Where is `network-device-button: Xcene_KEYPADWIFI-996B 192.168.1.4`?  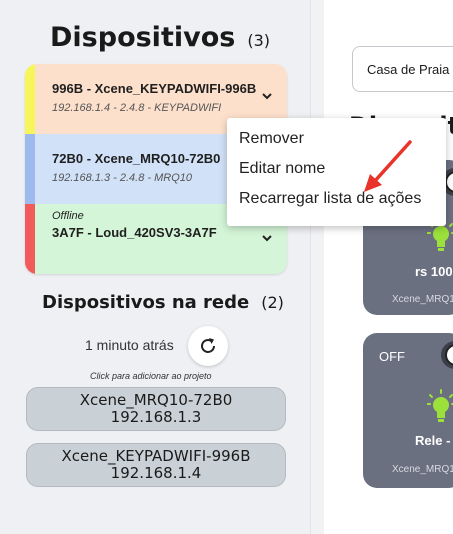 network-device-button: Xcene_KEYPADWIFI-996B 192.168.1.4 is located at coordinates (156, 465).